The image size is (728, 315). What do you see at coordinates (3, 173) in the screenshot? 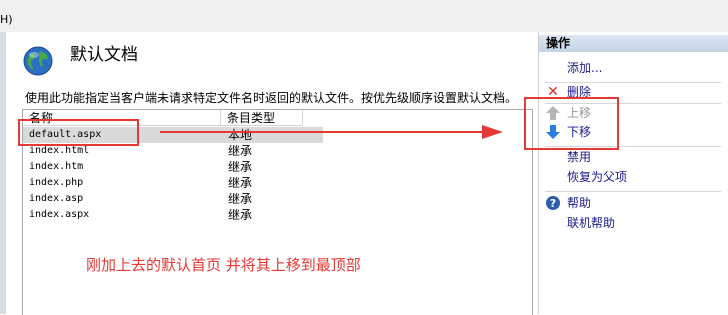
I see `left-border` at bounding box center [3, 173].